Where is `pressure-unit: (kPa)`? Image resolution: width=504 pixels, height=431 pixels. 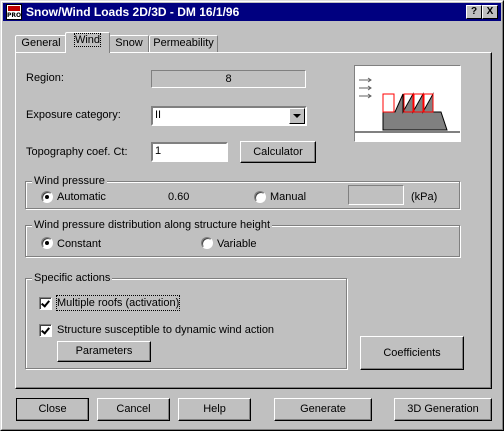 pressure-unit: (kPa) is located at coordinates (424, 197).